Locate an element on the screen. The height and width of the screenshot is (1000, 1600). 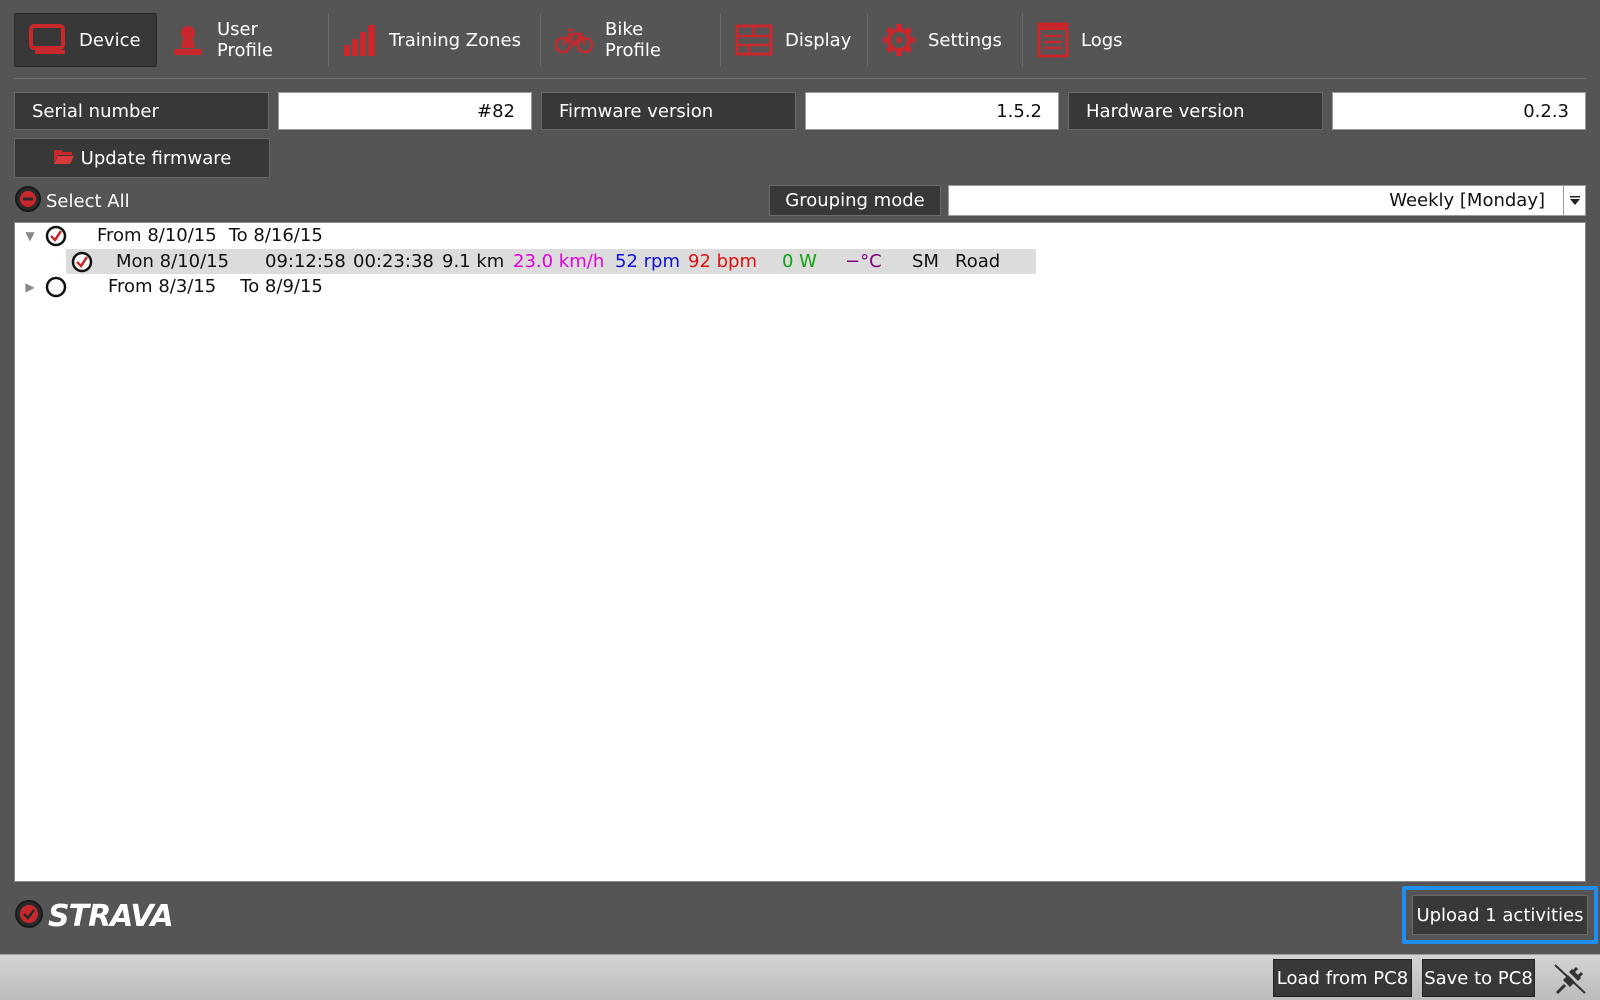
folder-icon is located at coordinates (64, 158).